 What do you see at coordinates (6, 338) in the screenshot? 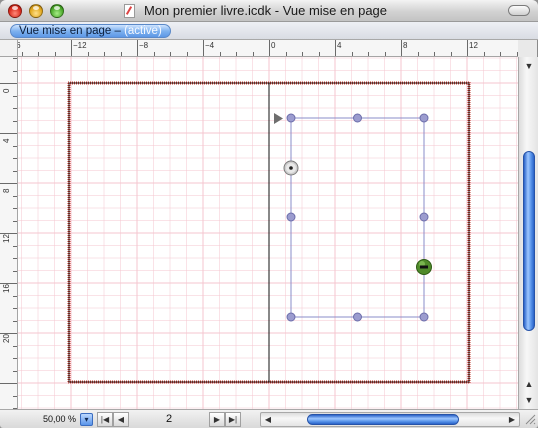
I see `ruler-label: 20` at bounding box center [6, 338].